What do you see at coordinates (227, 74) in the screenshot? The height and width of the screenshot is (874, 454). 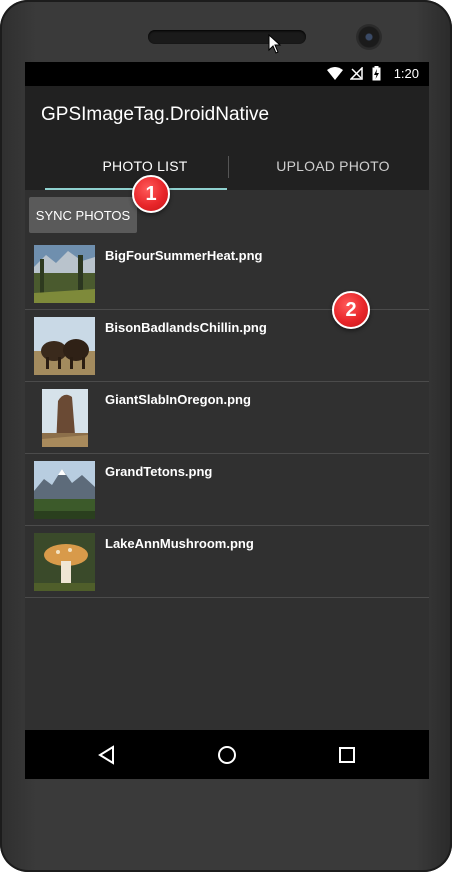 I see `status-bar: 1:20` at bounding box center [227, 74].